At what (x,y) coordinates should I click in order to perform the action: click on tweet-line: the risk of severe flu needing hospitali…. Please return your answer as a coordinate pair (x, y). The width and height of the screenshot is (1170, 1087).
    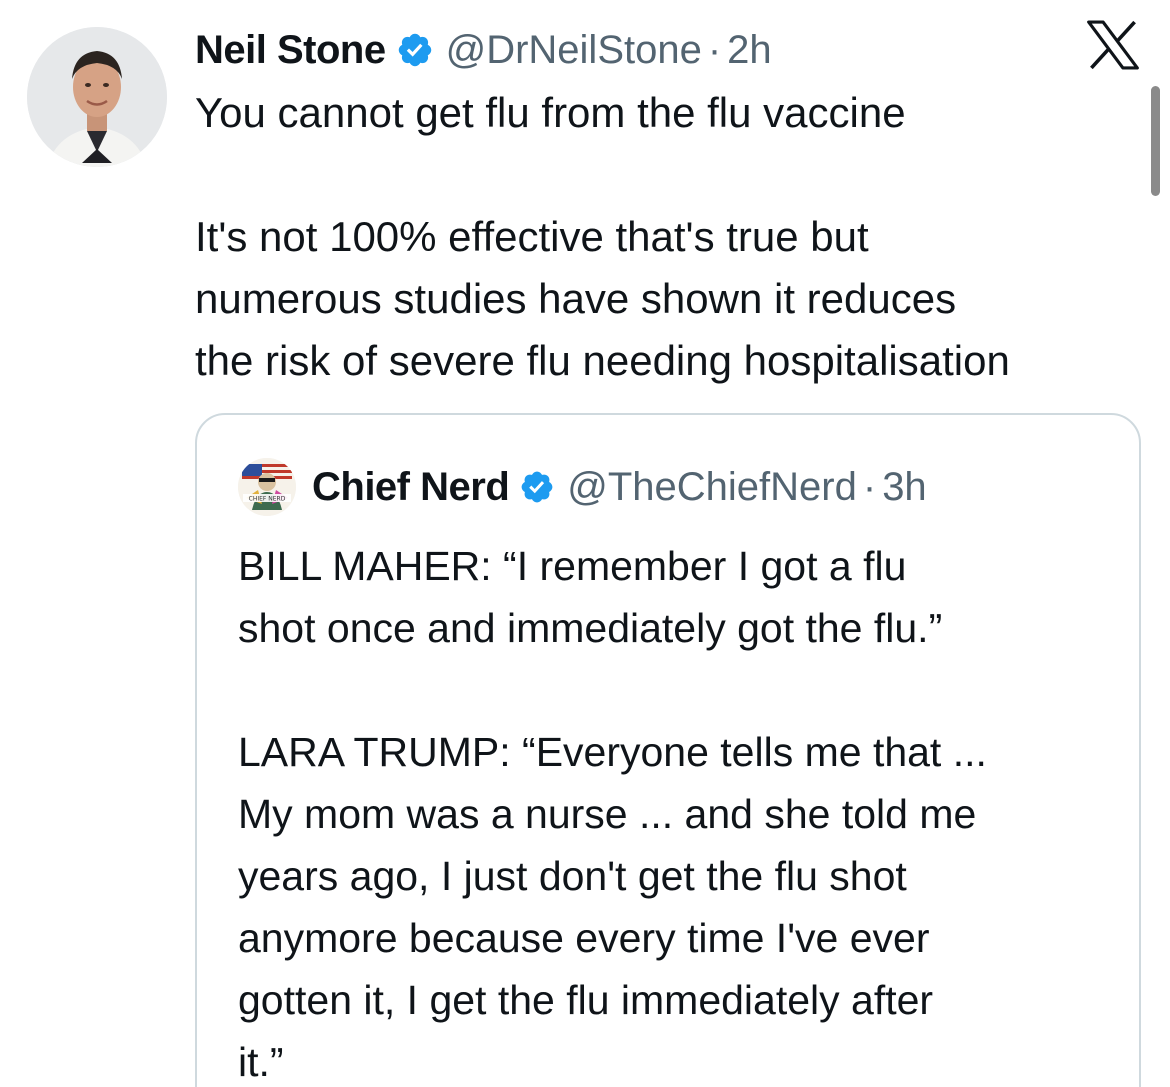
    Looking at the image, I should click on (602, 360).